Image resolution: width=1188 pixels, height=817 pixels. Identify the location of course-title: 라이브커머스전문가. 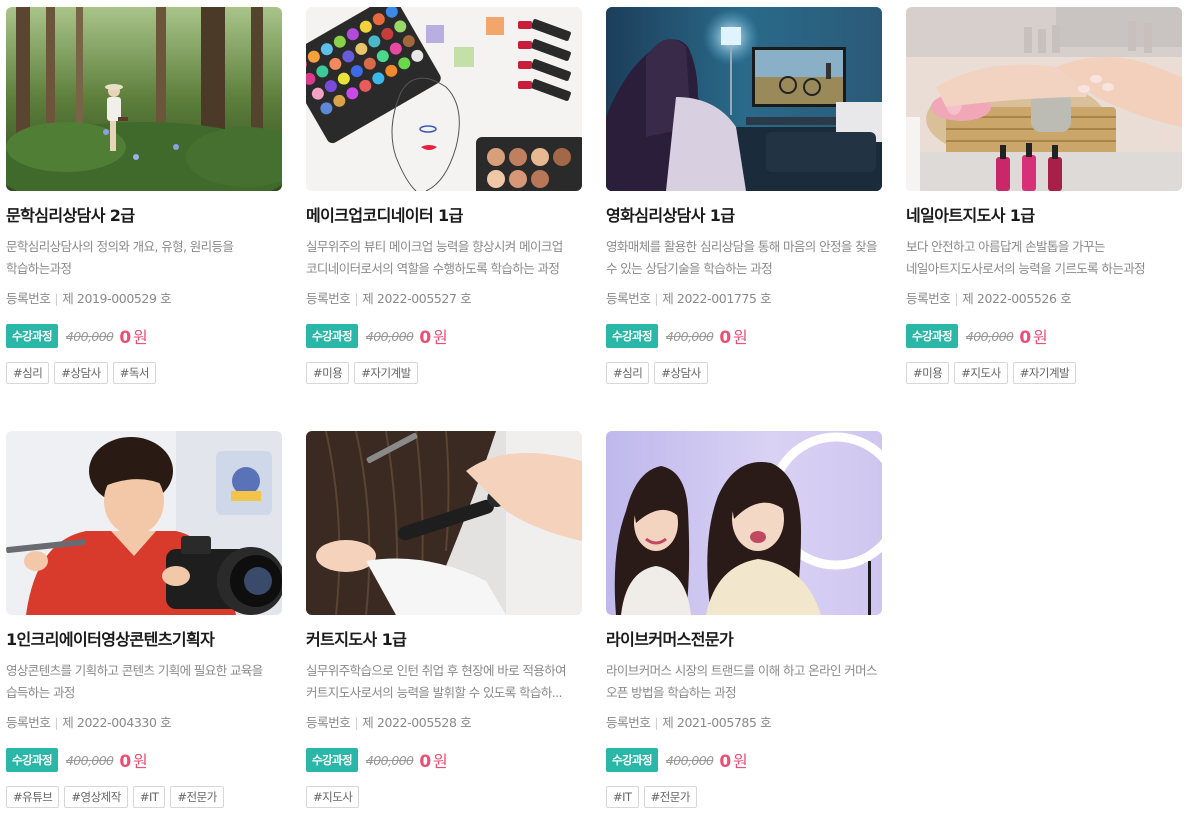
(744, 640).